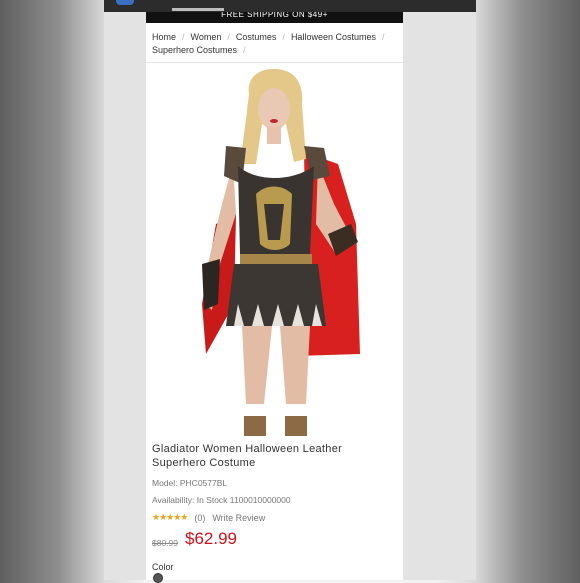  Describe the element at coordinates (208, 517) in the screenshot. I see `rating-row: ★★★★★ (0) Write Review` at that location.